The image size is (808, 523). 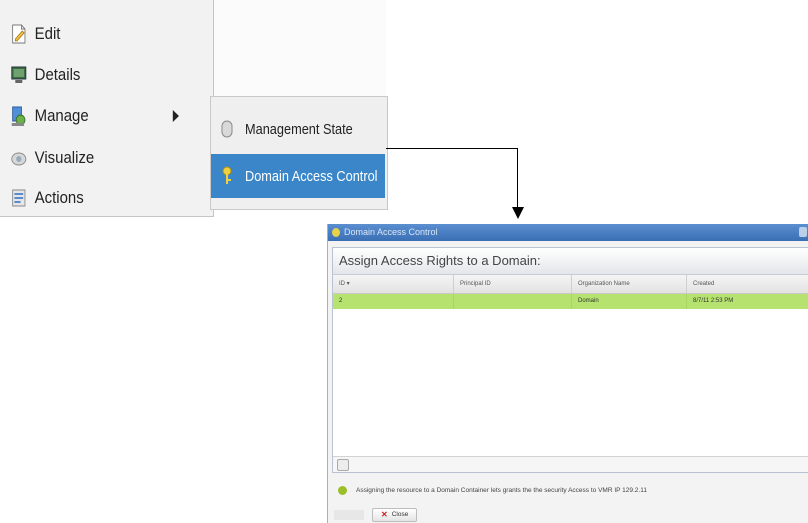 I want to click on disabled-button, so click(x=349, y=515).